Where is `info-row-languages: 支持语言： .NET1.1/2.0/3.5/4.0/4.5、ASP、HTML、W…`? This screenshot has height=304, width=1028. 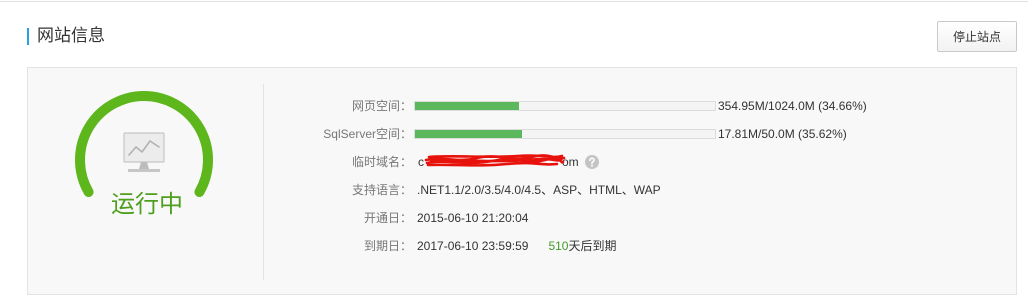 info-row-languages: 支持语言： .NET1.1/2.0/3.5/4.0/4.5、ASP、HTML、W… is located at coordinates (645, 194).